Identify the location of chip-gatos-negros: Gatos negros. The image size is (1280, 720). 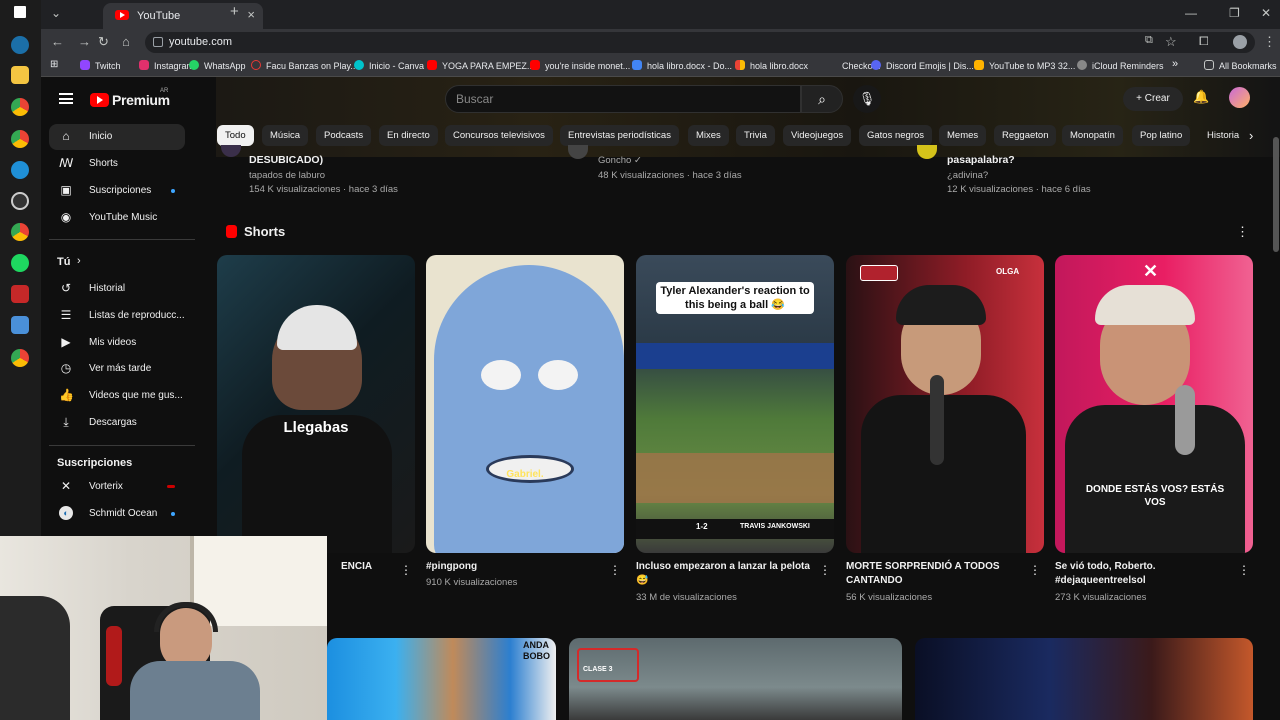
(896, 135).